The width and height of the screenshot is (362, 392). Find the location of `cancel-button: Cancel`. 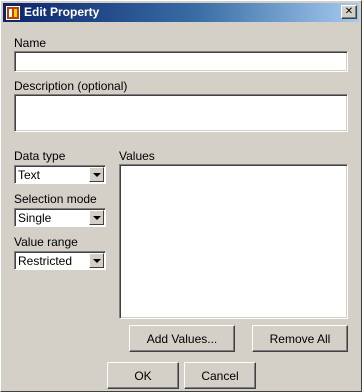

cancel-button: Cancel is located at coordinates (220, 375).